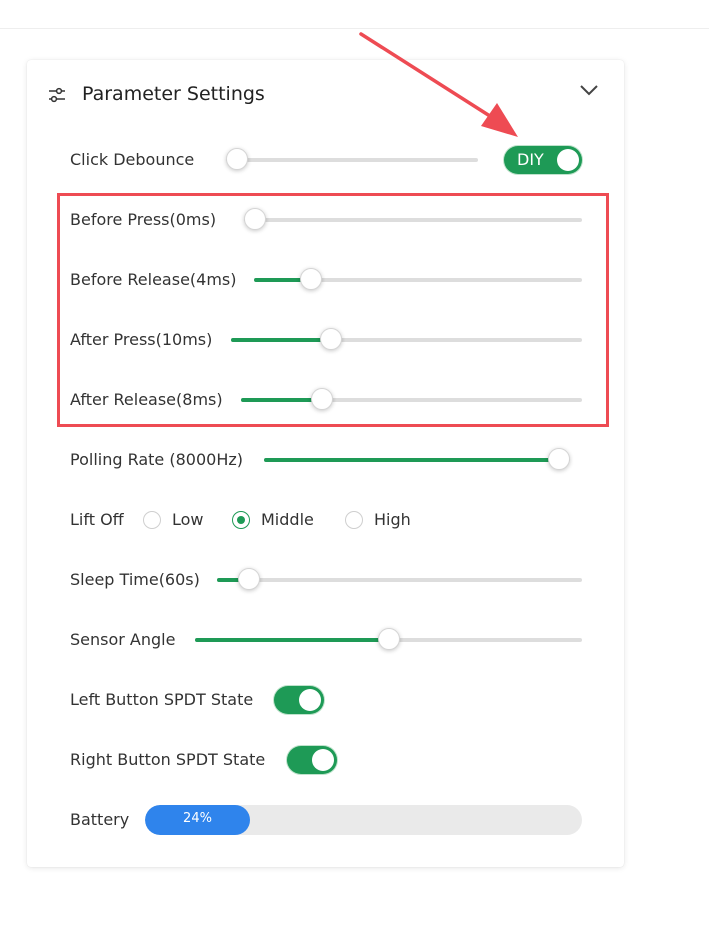 The width and height of the screenshot is (709, 945). Describe the element at coordinates (135, 579) in the screenshot. I see `sleep-time-label: Sleep Time(60s)` at that location.